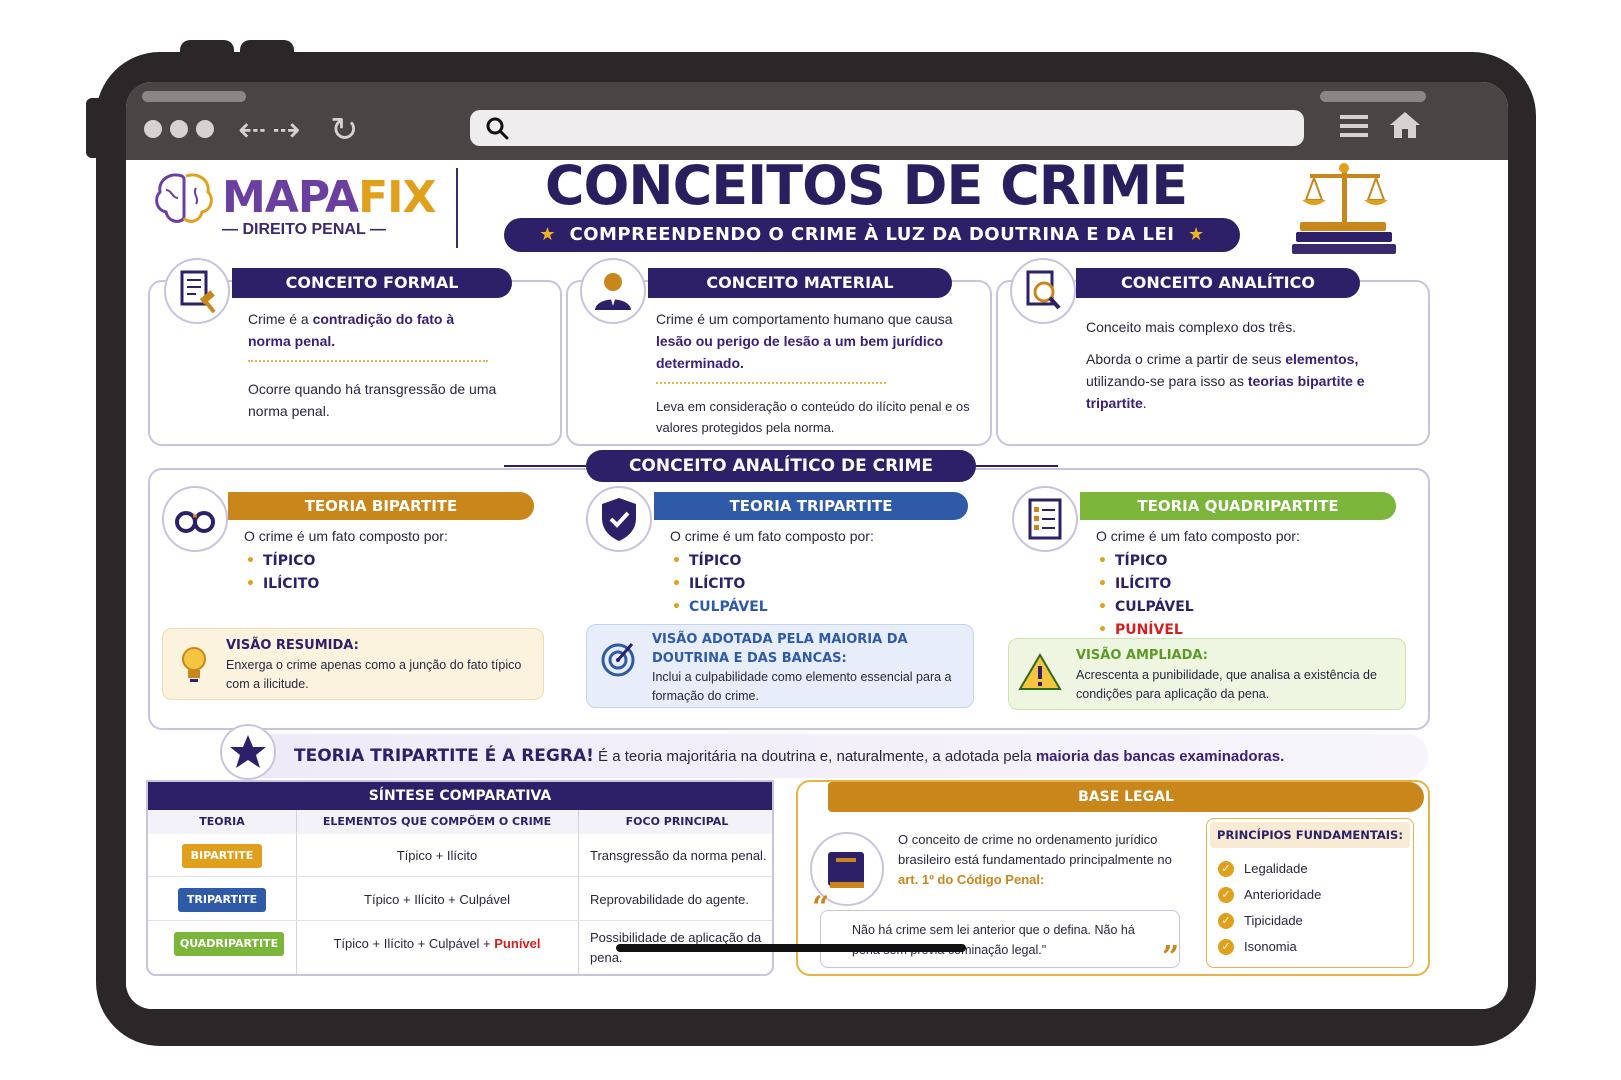  Describe the element at coordinates (368, 361) in the screenshot. I see `concept-formal-separator` at that location.